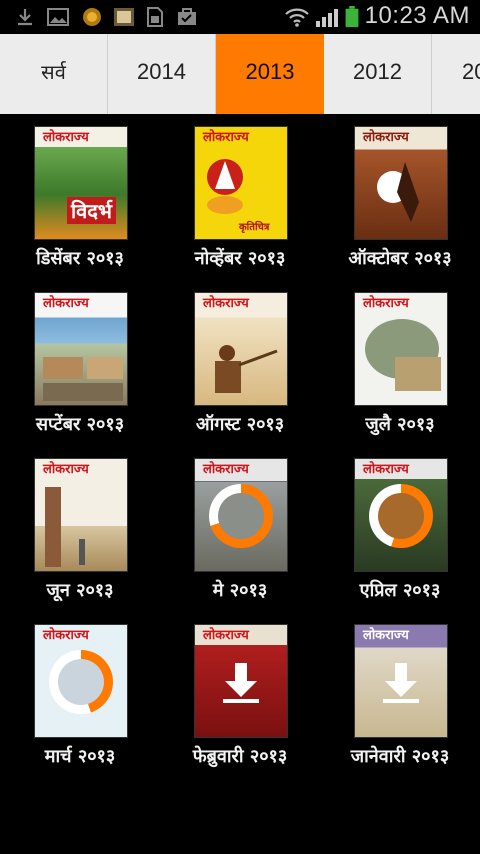 Image resolution: width=480 pixels, height=854 pixels. I want to click on issue-september-2013: लोकराज्य सप्टेंबर २०१३, so click(80, 363).